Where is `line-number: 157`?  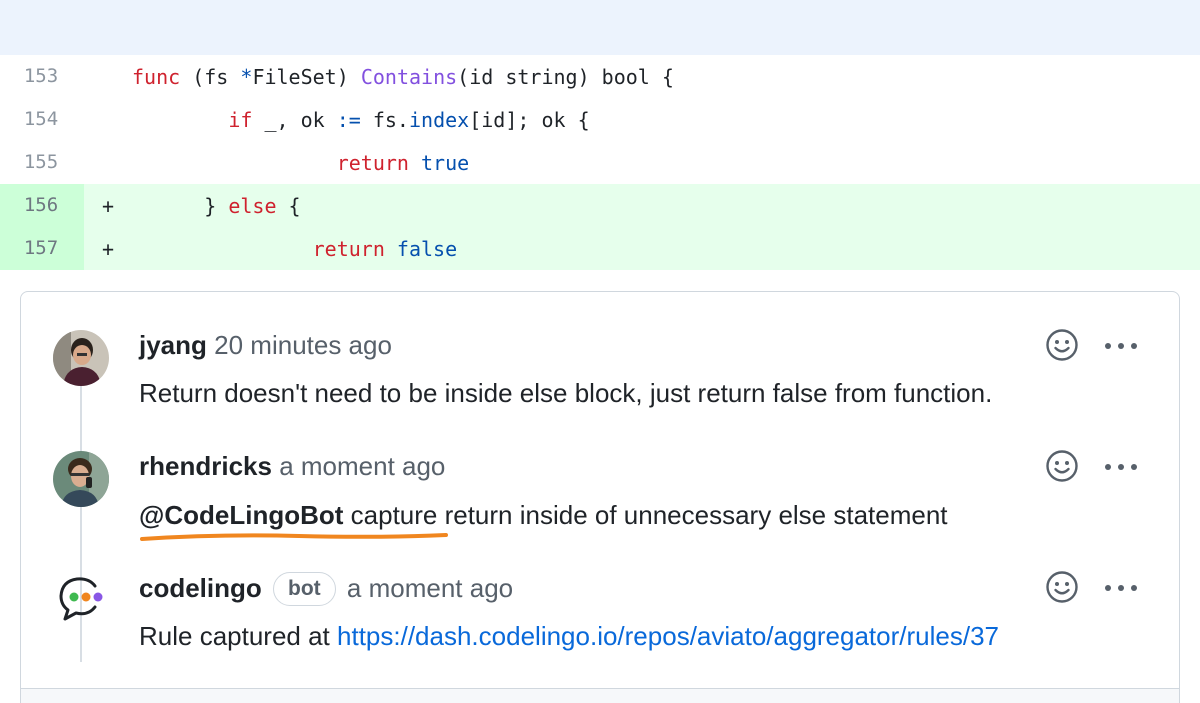
line-number: 157 is located at coordinates (42, 248).